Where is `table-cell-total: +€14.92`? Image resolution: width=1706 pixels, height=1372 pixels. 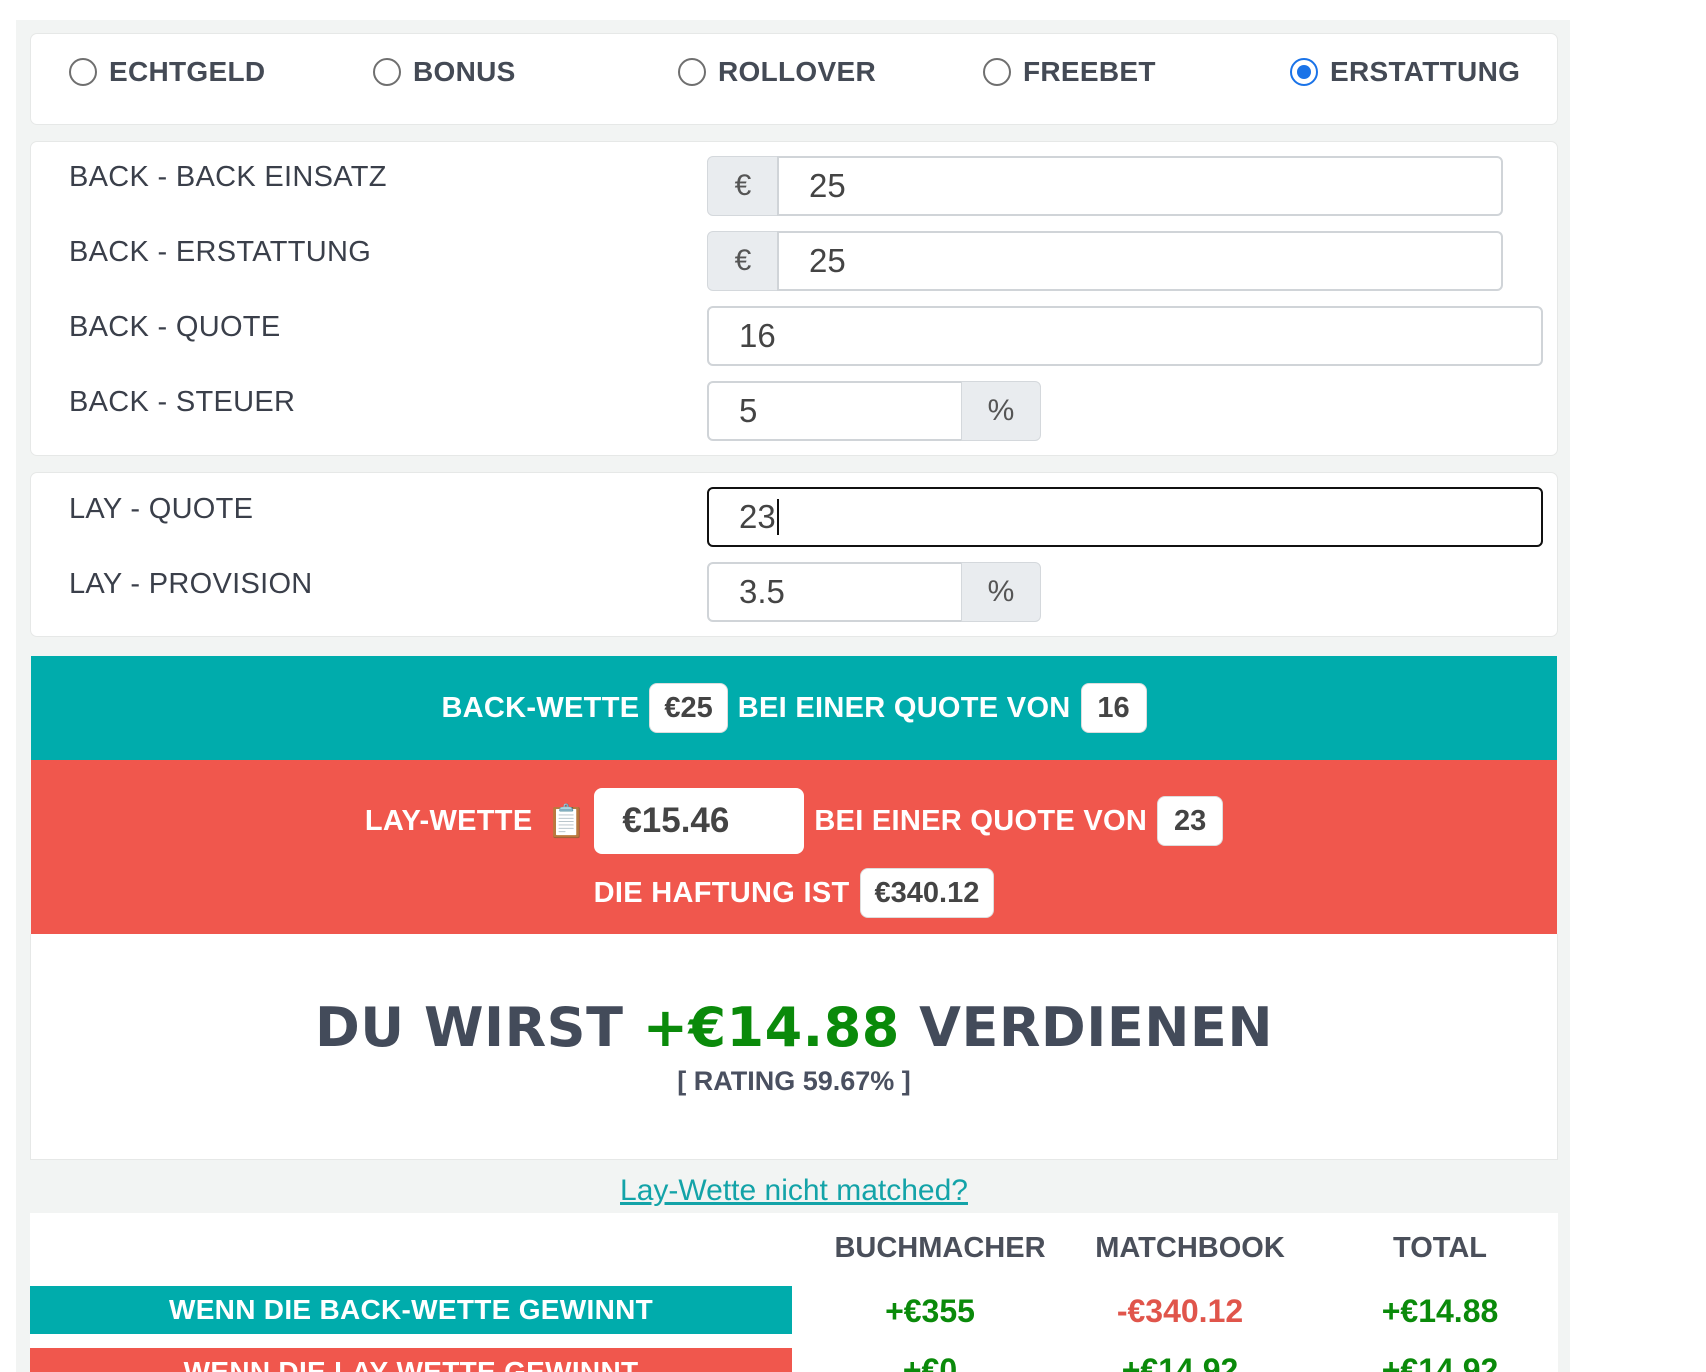
table-cell-total: +€14.92 is located at coordinates (1440, 1362).